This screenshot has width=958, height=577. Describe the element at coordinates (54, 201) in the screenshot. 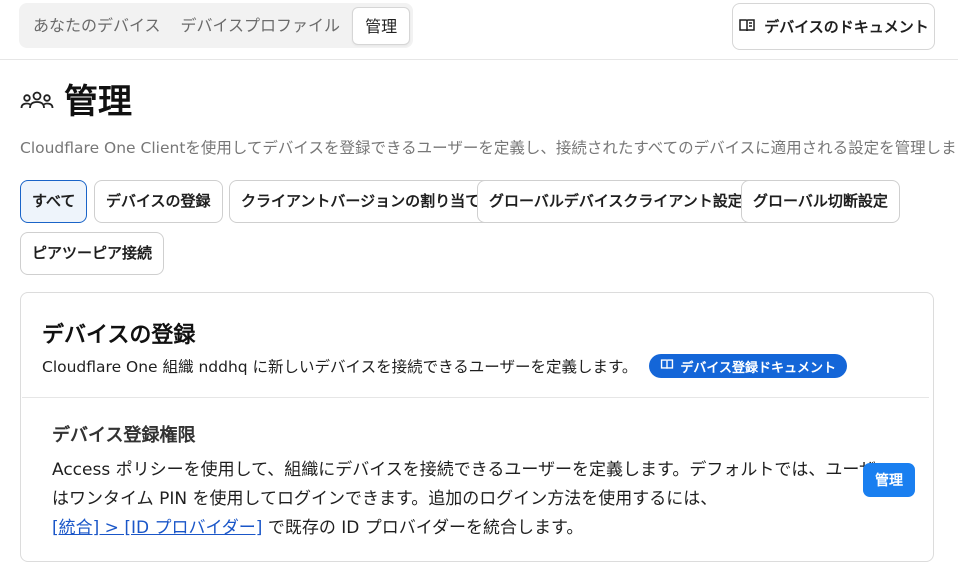

I see `filter-all: すべて` at that location.